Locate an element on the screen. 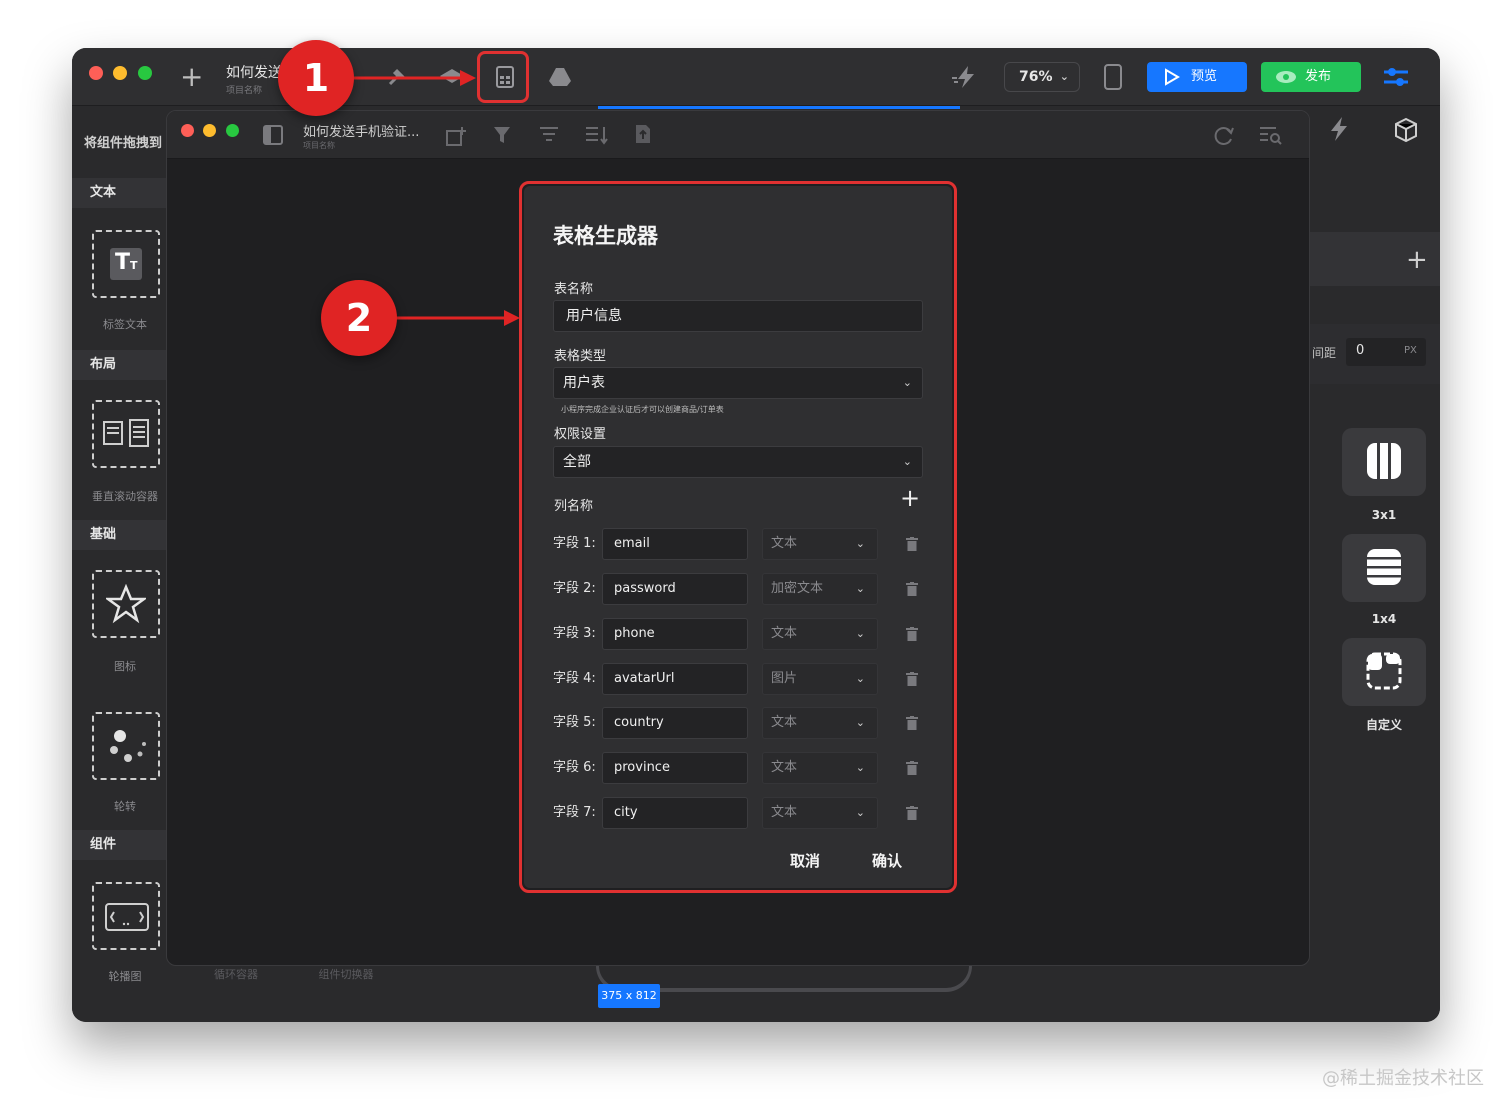 The width and height of the screenshot is (1512, 1116). inner-minimize-button is located at coordinates (209, 130).